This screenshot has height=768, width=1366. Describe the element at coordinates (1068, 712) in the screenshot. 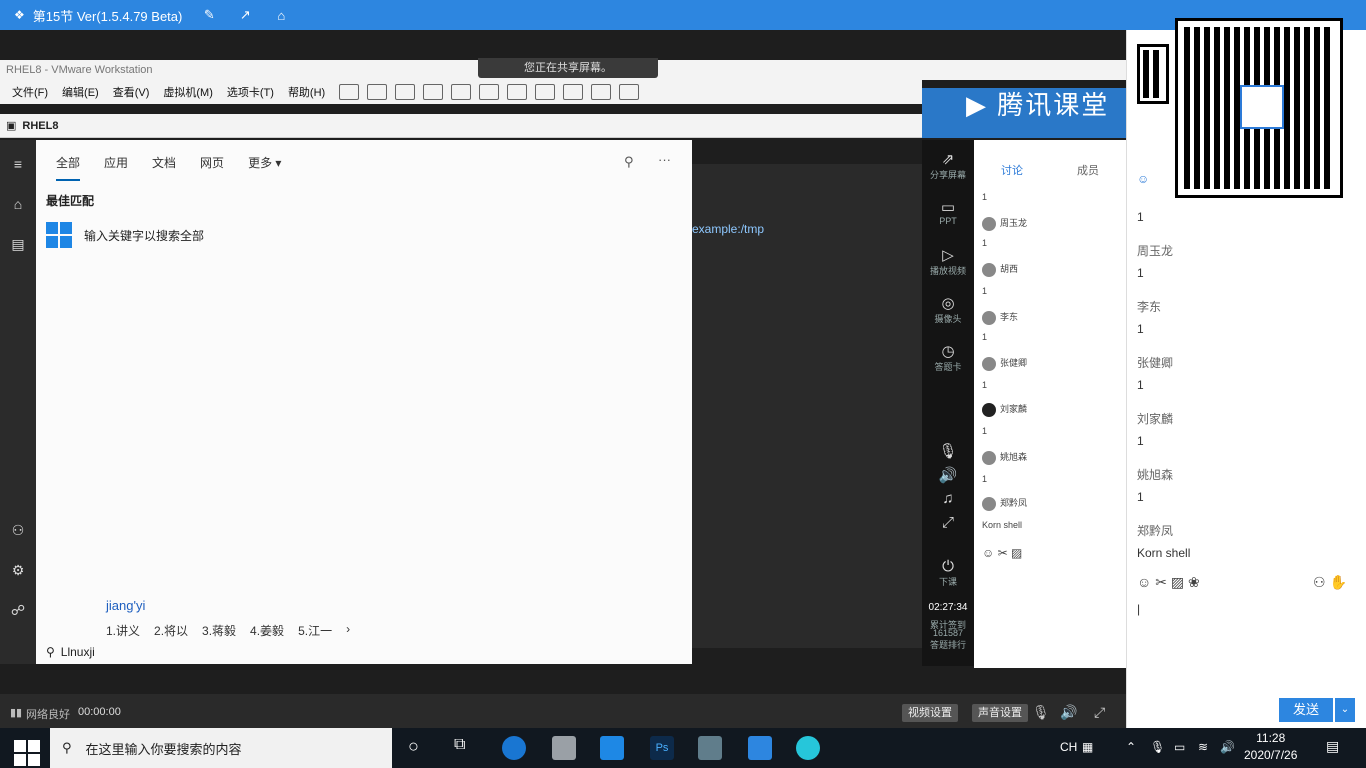

I see `speaker-icon: 🔊` at that location.